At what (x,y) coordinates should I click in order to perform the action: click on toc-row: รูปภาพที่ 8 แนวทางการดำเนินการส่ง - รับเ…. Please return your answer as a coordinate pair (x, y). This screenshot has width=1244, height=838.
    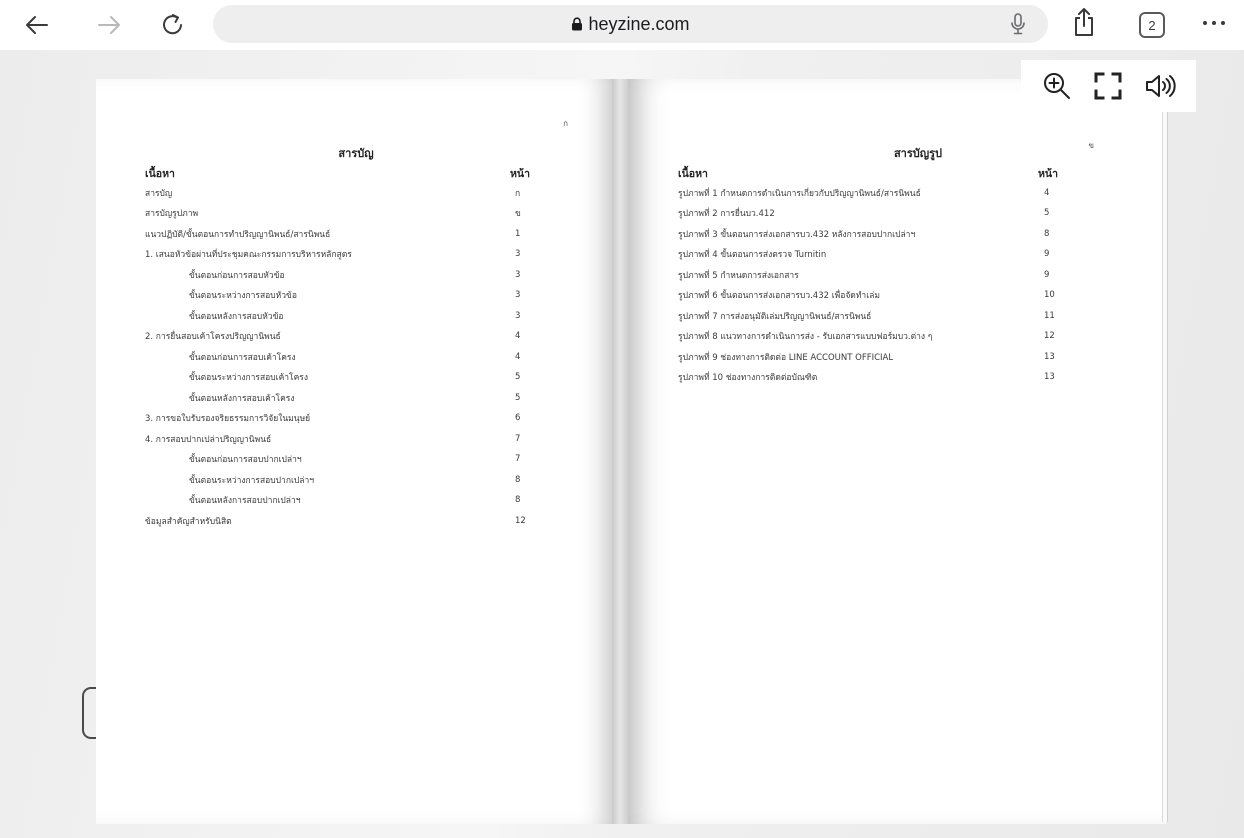
    Looking at the image, I should click on (876, 336).